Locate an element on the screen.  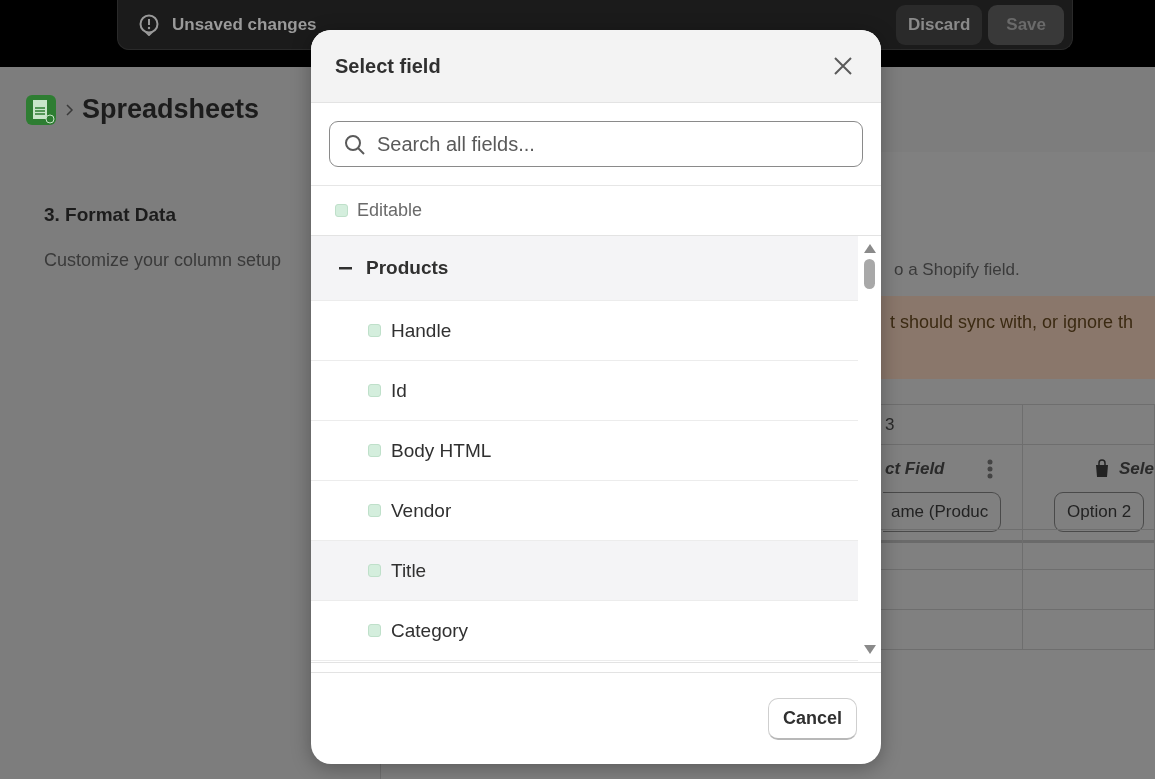
search-icon is located at coordinates (354, 144).